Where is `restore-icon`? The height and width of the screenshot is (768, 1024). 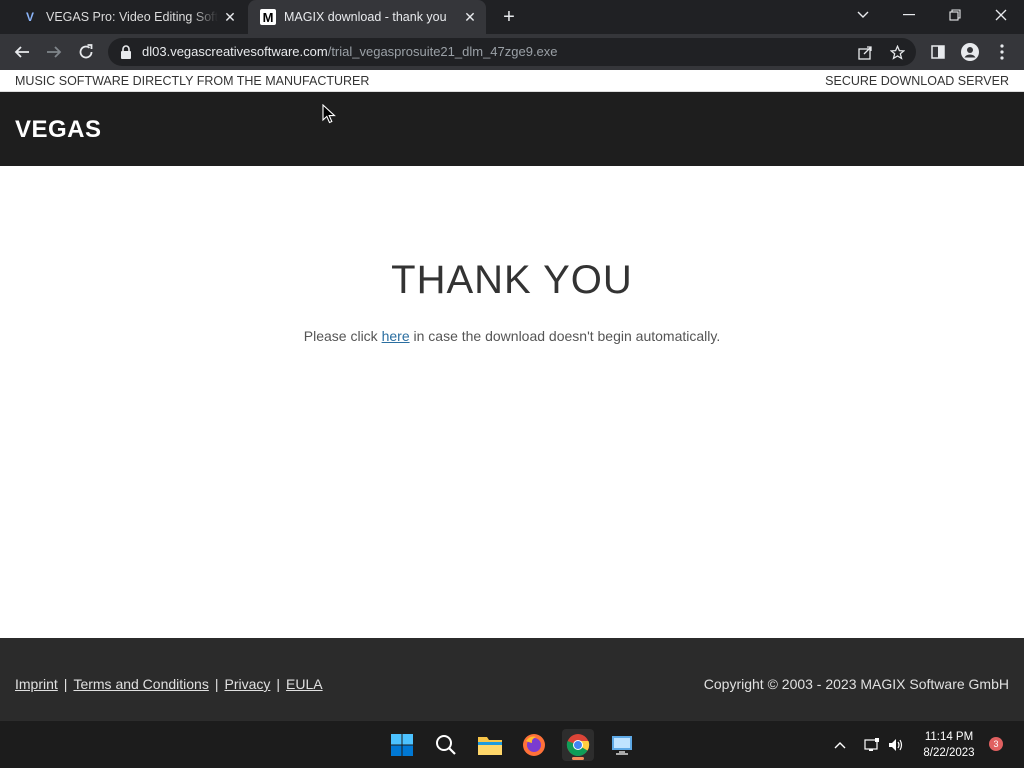
restore-icon is located at coordinates (955, 15).